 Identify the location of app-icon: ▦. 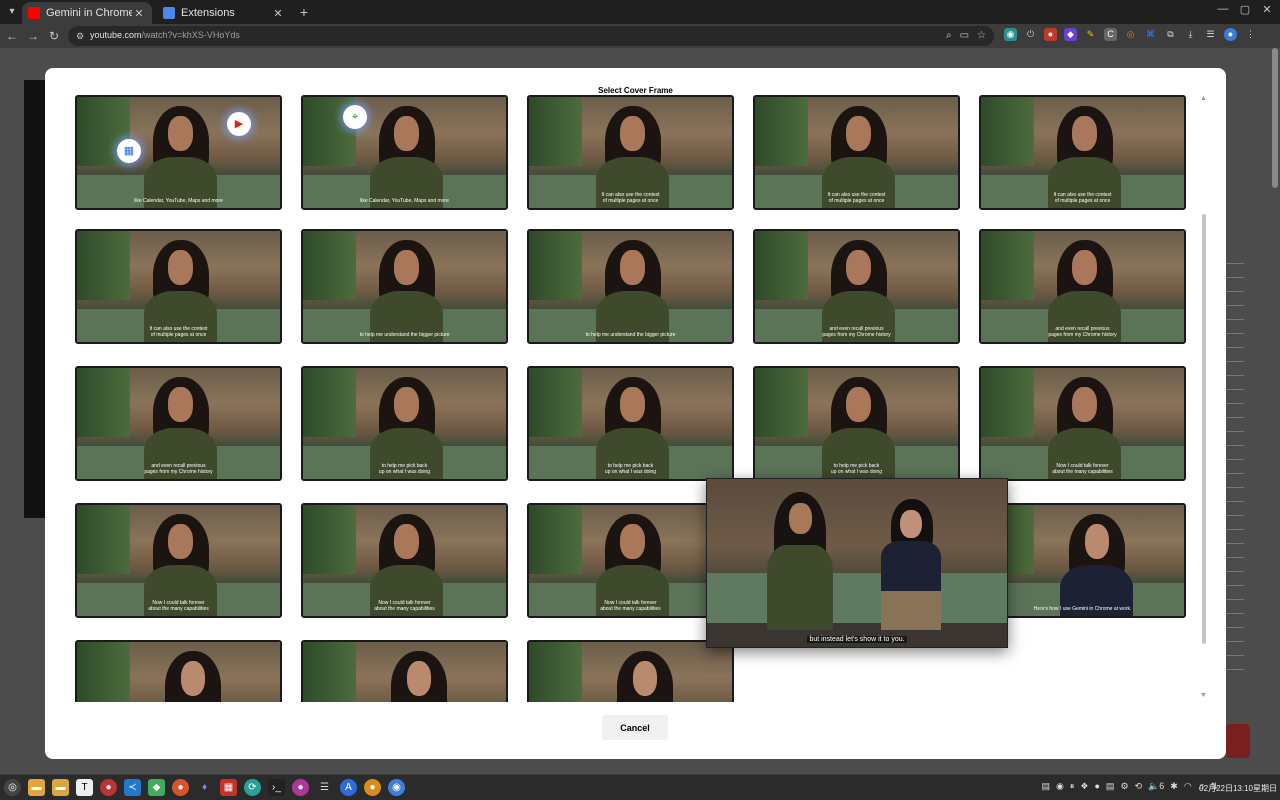
(228, 787).